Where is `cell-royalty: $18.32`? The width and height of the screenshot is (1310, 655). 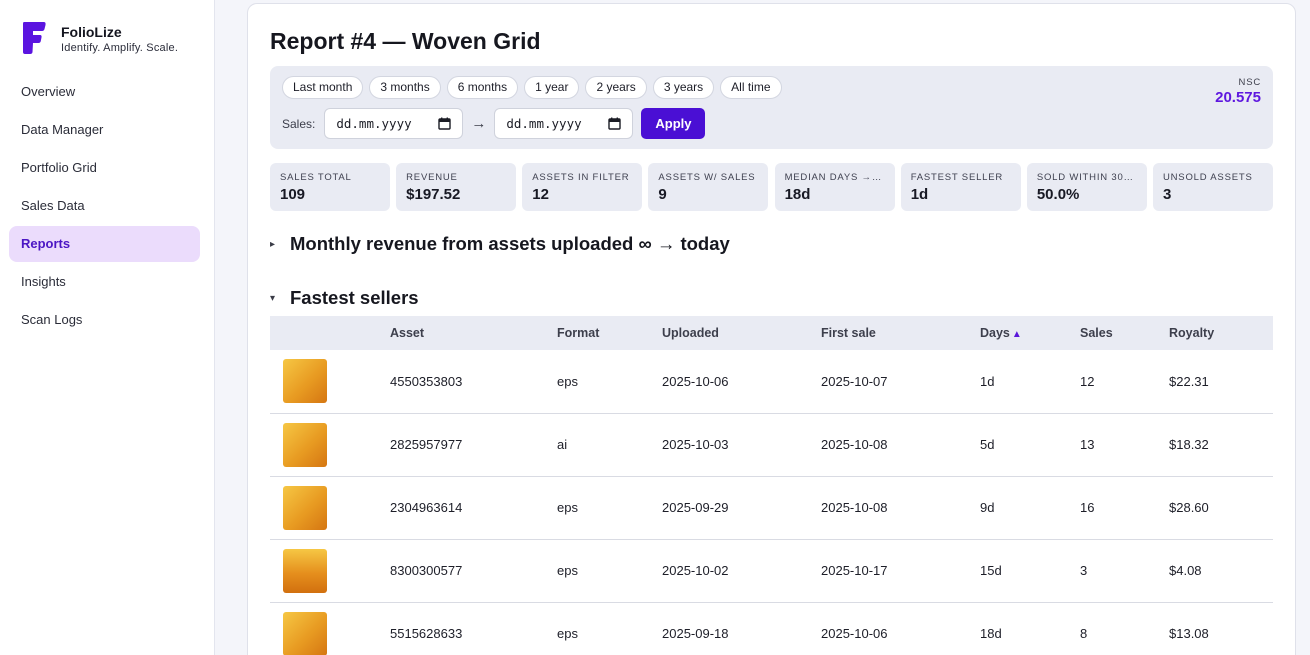 cell-royalty: $18.32 is located at coordinates (1221, 445).